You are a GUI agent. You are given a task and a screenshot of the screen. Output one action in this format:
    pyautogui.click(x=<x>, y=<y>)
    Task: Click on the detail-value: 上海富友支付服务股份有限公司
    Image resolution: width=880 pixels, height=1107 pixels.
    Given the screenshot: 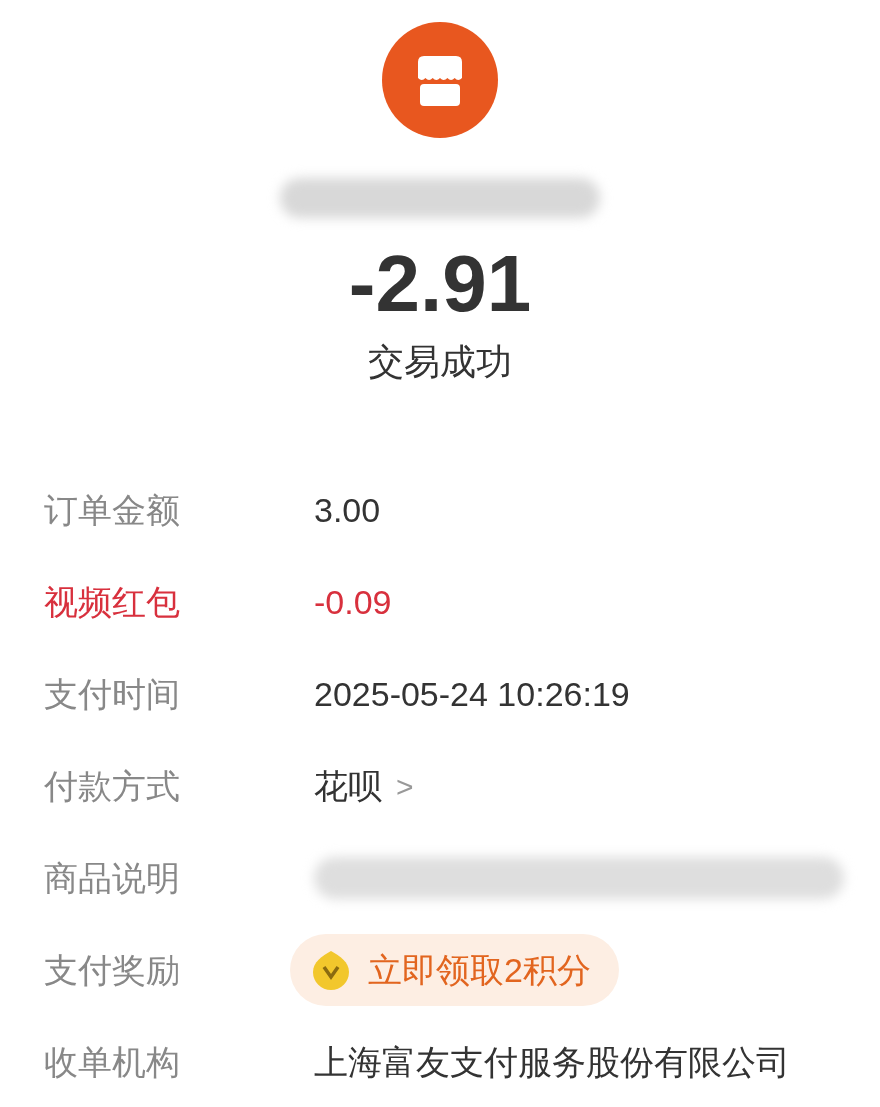 What is the action you would take?
    pyautogui.click(x=552, y=1062)
    